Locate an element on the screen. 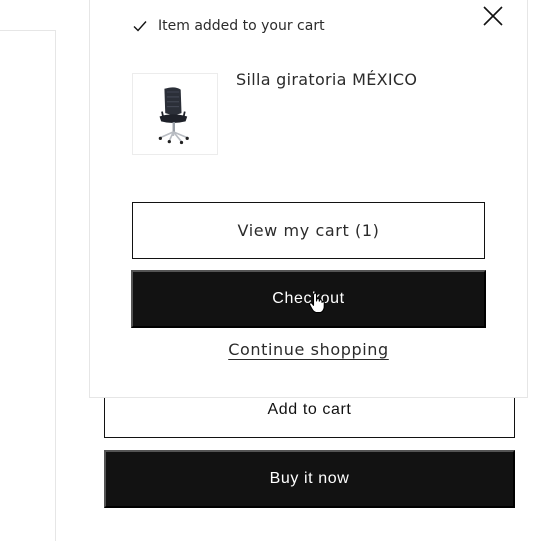 Image resolution: width=539 pixels, height=541 pixels. office-chair-image is located at coordinates (173, 116).